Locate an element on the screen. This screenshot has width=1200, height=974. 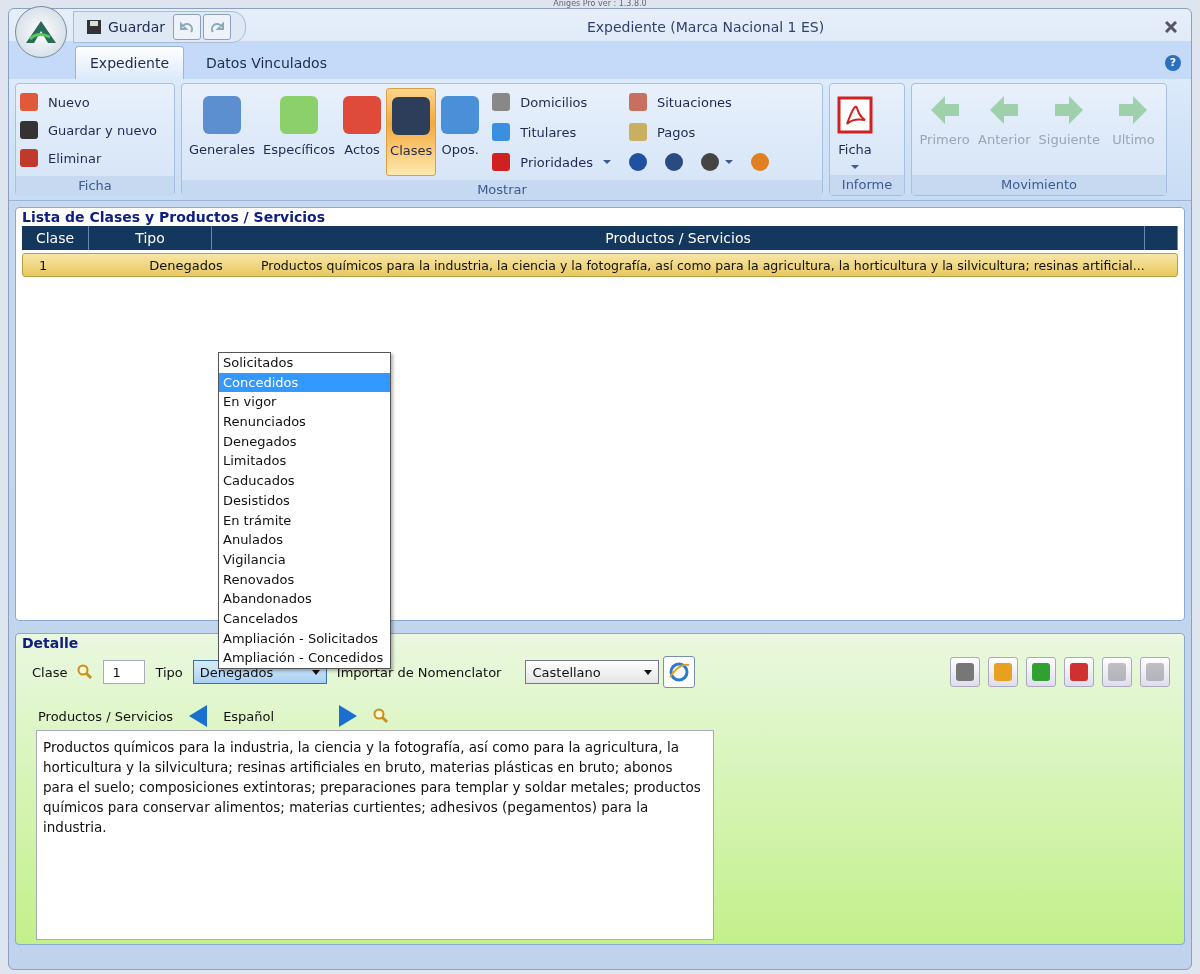
dropdown-option: Renovados is located at coordinates (304, 579).